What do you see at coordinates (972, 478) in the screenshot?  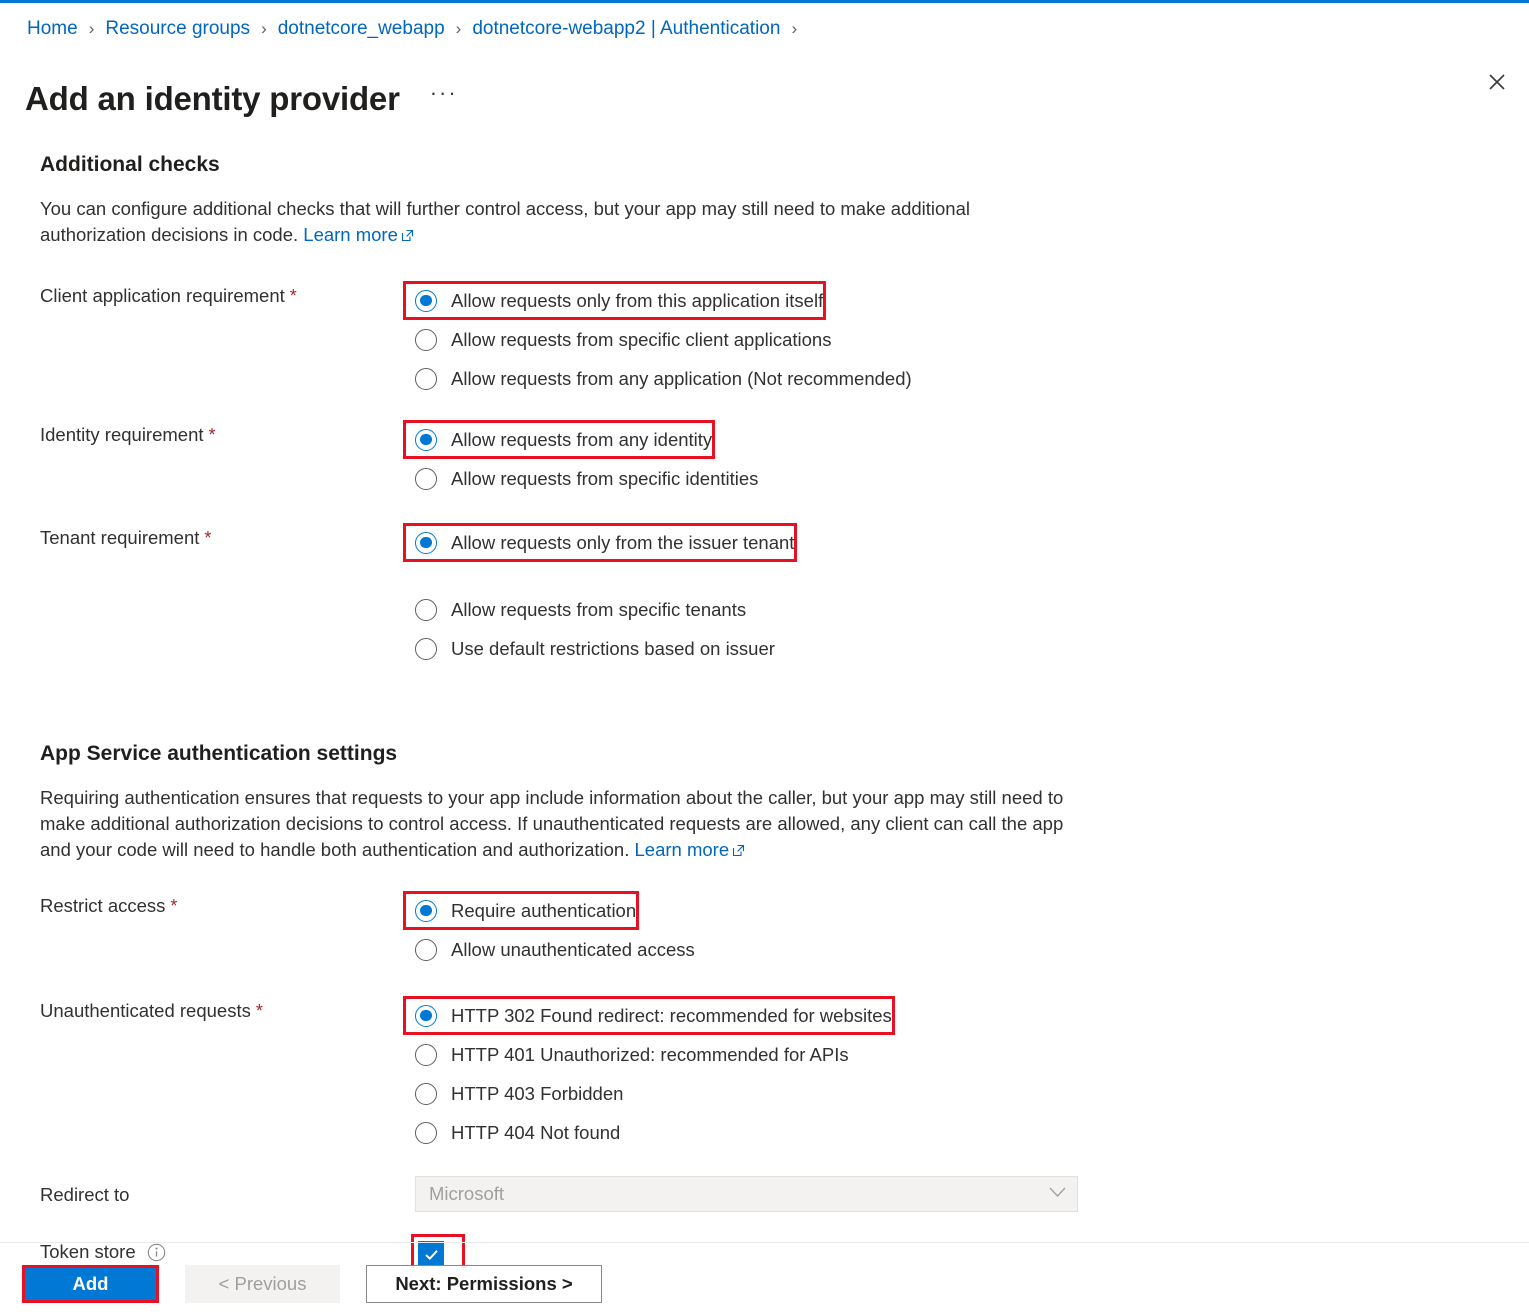 I see `radio-option-specific-identities: Allow requests from specific identities` at bounding box center [972, 478].